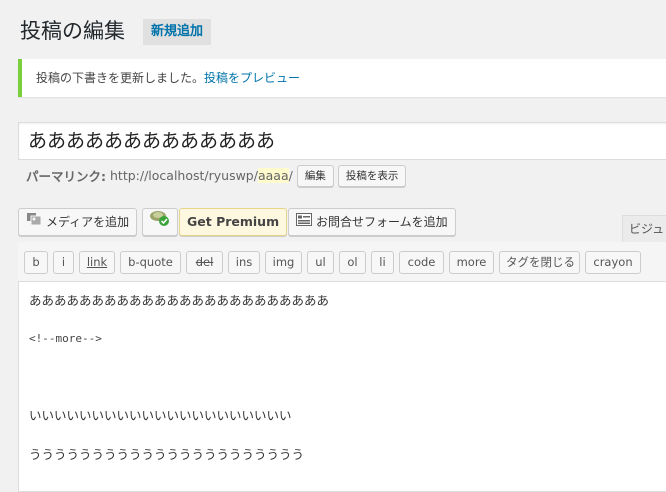 This screenshot has height=492, width=666. I want to click on add-media-button: メディアを追加, so click(78, 222).